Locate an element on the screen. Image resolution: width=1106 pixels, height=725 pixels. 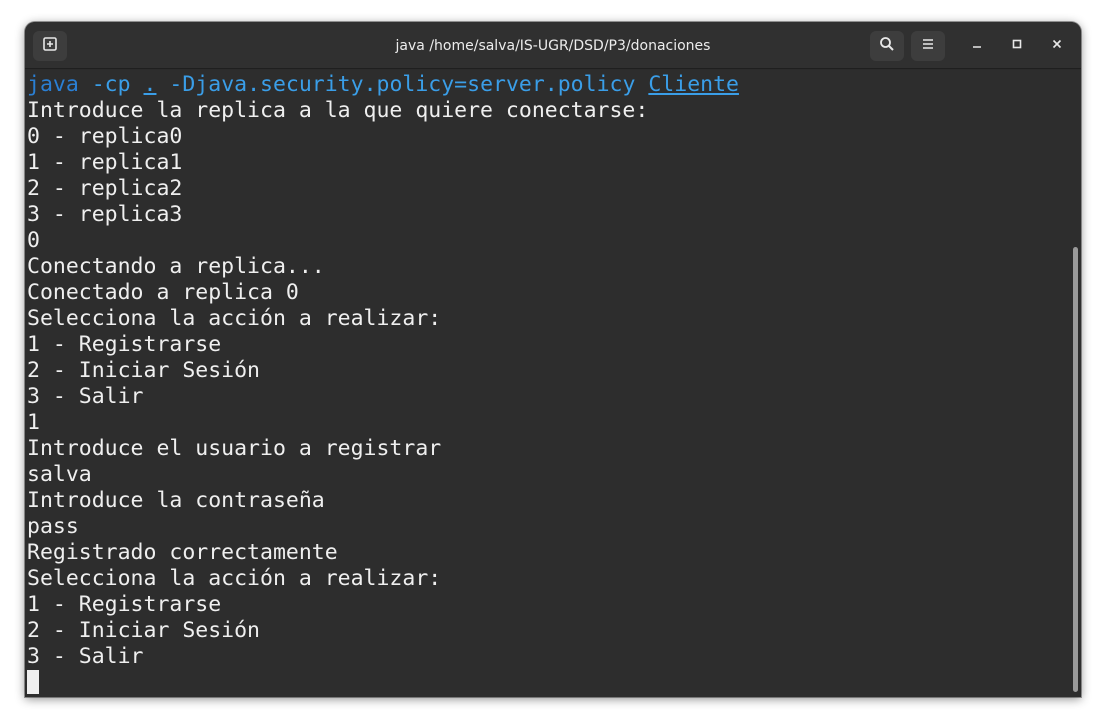
output-line: Introduce la contraseña is located at coordinates (176, 500).